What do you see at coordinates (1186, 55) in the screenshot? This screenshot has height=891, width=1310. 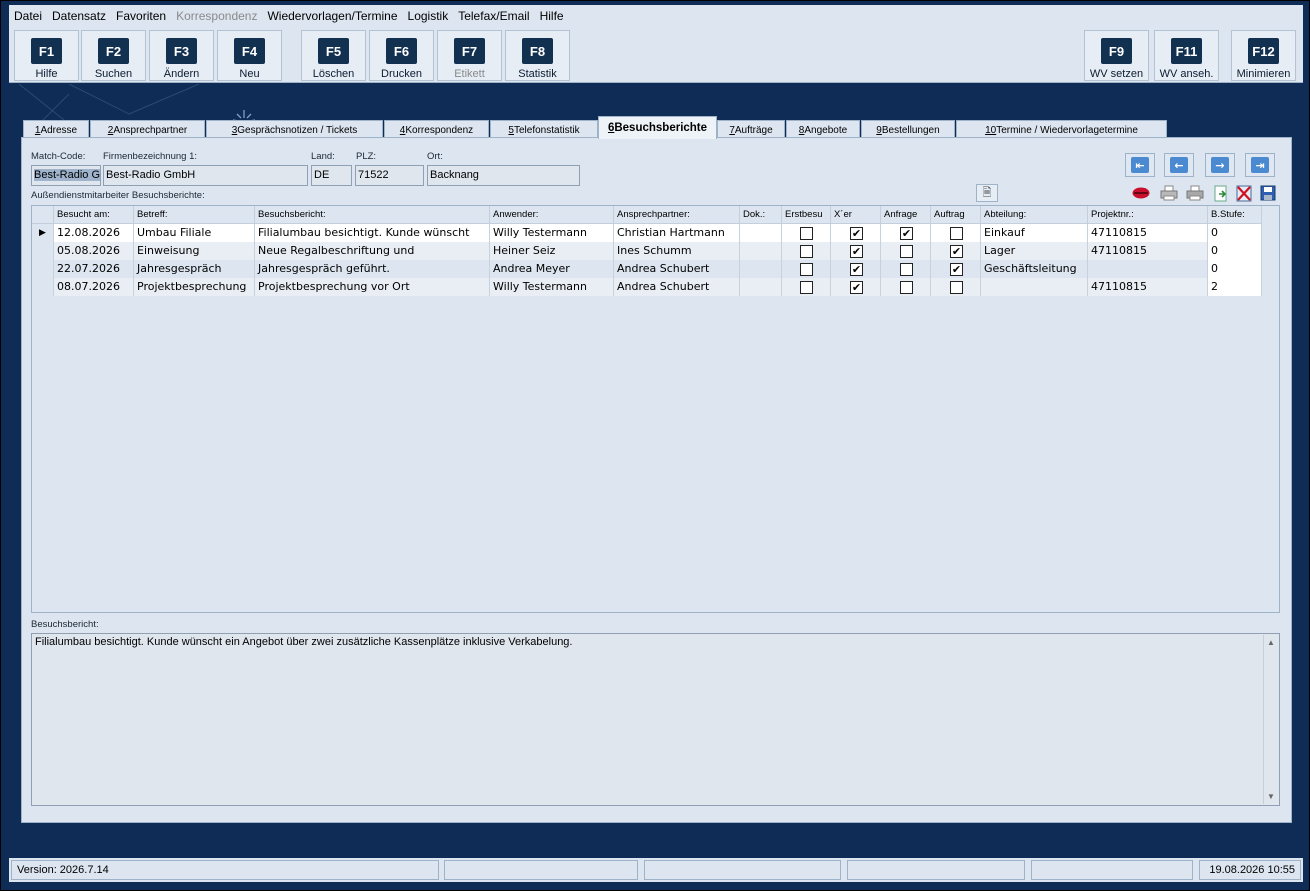 I see `f11-view-reminder-button: F11 WV anseh.` at bounding box center [1186, 55].